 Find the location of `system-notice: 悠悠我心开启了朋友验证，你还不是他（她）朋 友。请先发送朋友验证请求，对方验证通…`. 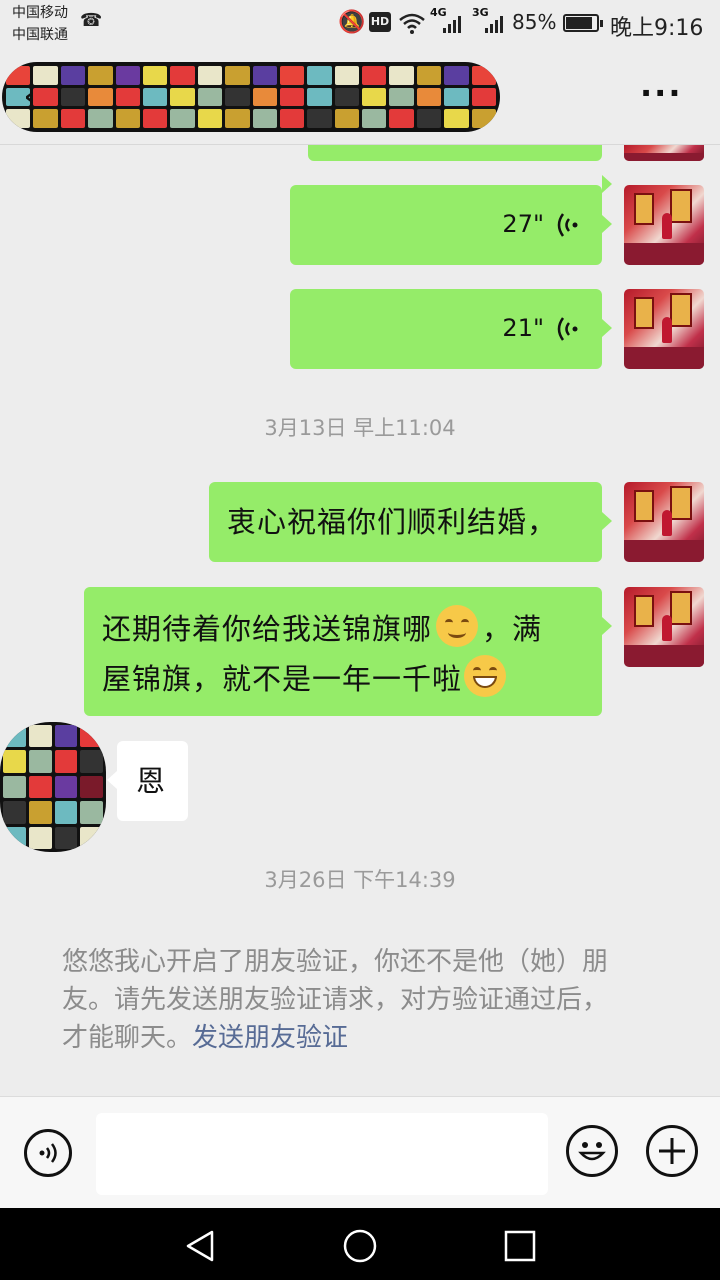

system-notice: 悠悠我心开启了朋友验证，你还不是他（她）朋 友。请先发送朋友验证请求，对方验证通… is located at coordinates (367, 1000).